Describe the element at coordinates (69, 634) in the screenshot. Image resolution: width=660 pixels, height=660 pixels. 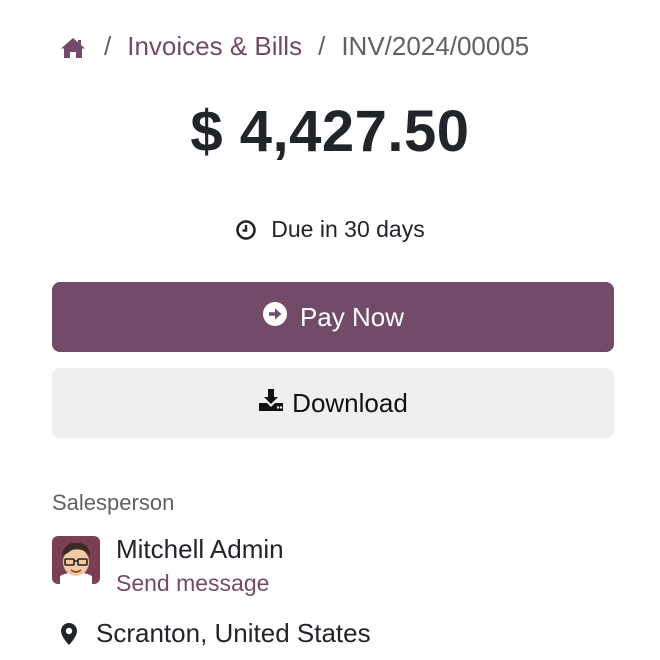
I see `map-pin-icon` at that location.